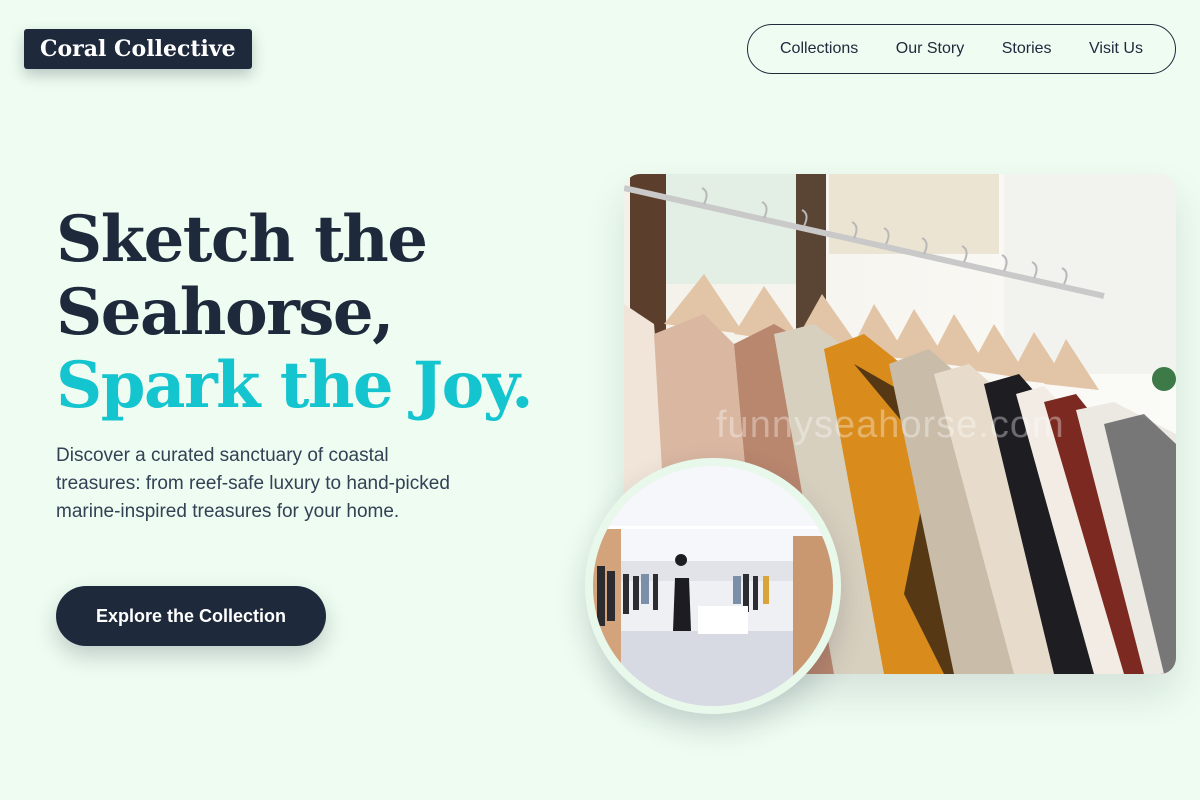  Describe the element at coordinates (890, 425) in the screenshot. I see `watermark-text: funnyseahorse.com` at that location.